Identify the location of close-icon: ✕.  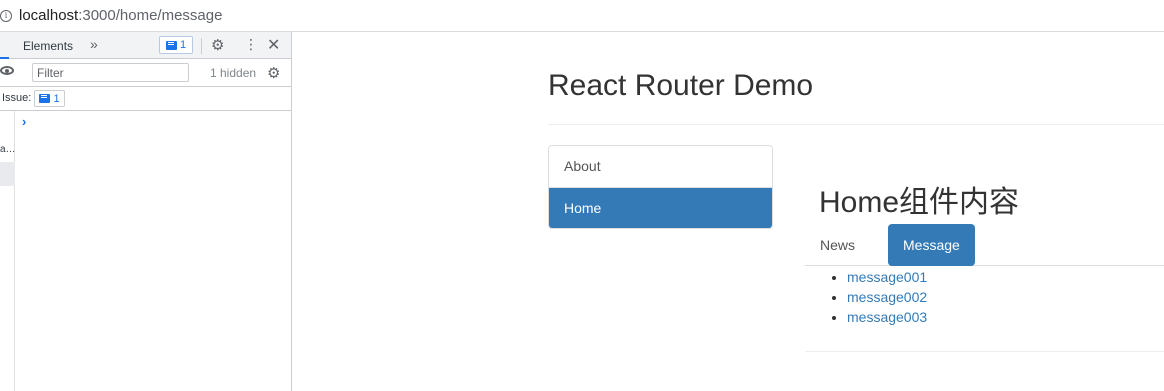
(273, 45).